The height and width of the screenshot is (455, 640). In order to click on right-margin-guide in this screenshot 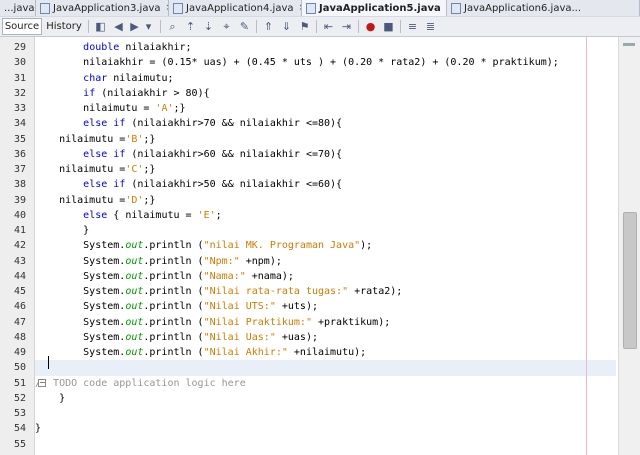, I will do `click(586, 246)`.